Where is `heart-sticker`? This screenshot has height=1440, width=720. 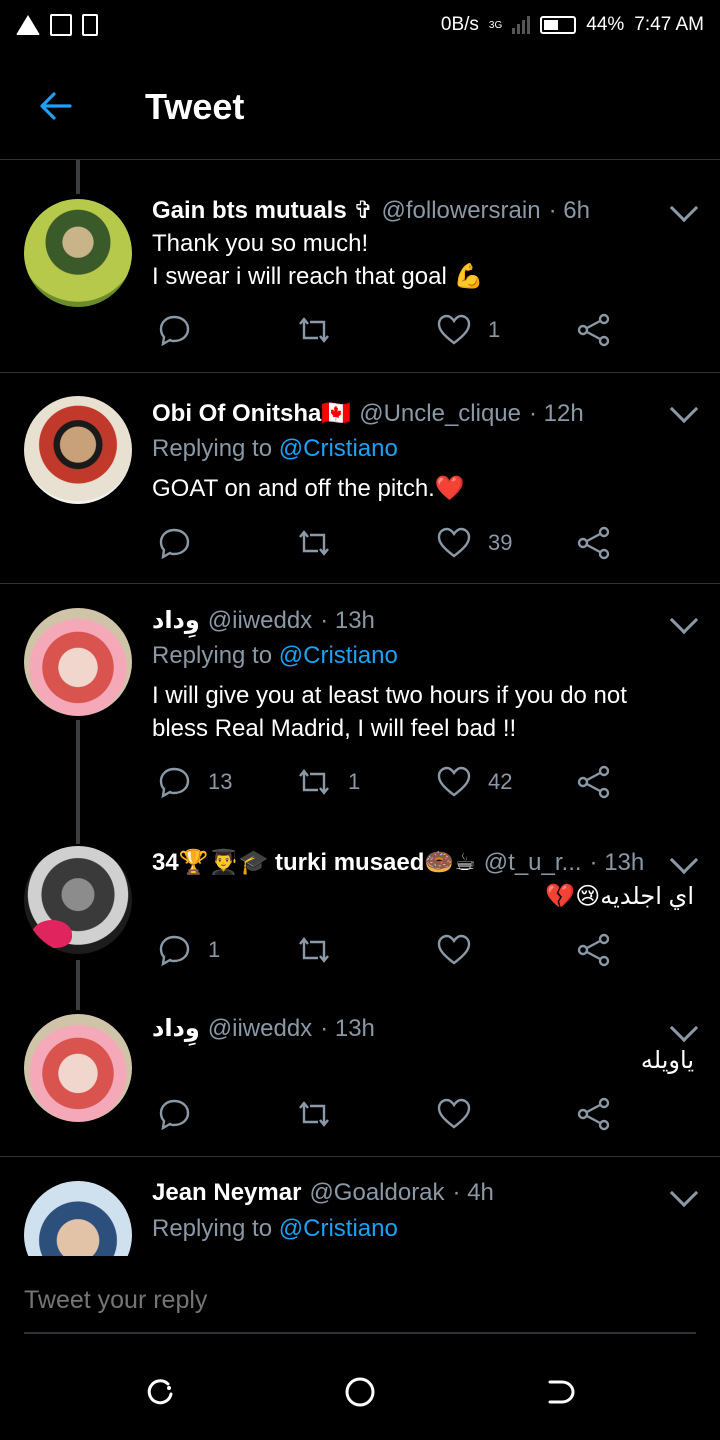
heart-sticker is located at coordinates (52, 934).